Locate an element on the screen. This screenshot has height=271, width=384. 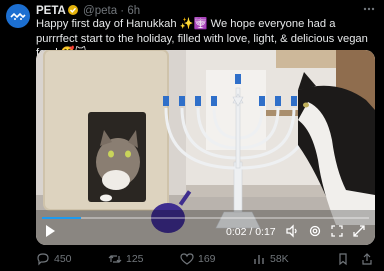
video-controls: 0:02 / 0:17 is located at coordinates (205, 230).